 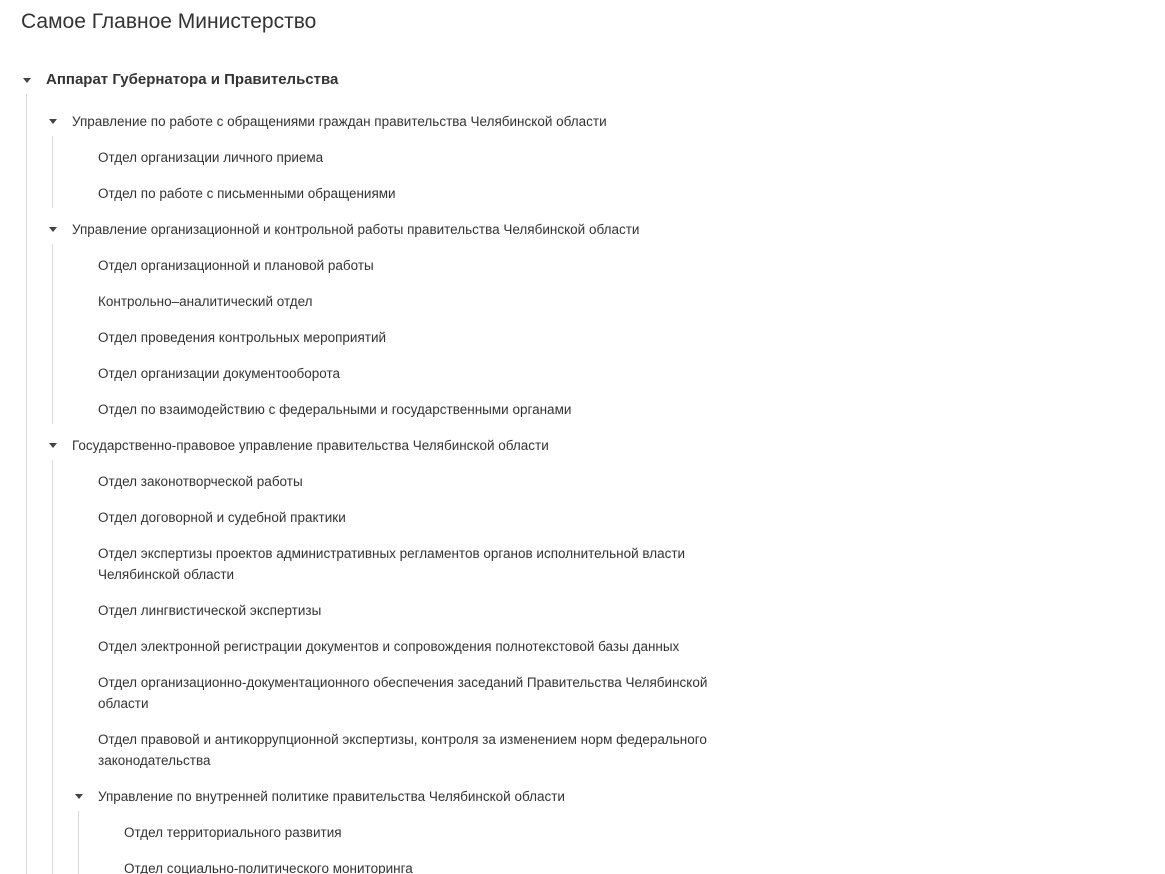 I want to click on tree-node-label: Отдел организации личного приема, so click(x=211, y=157).